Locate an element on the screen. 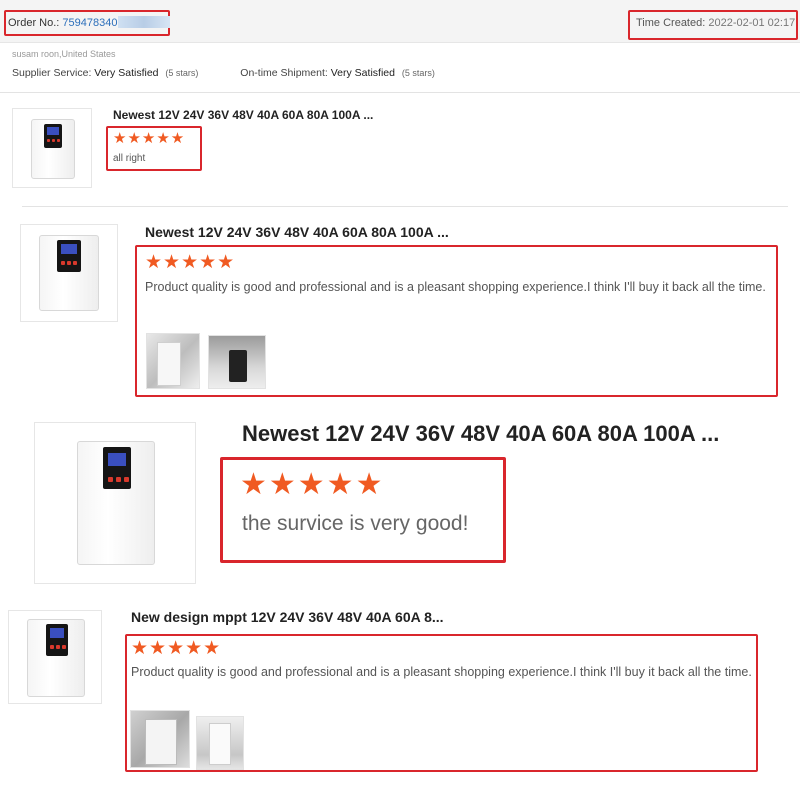  order-number-link: 759478340 is located at coordinates (89, 23).